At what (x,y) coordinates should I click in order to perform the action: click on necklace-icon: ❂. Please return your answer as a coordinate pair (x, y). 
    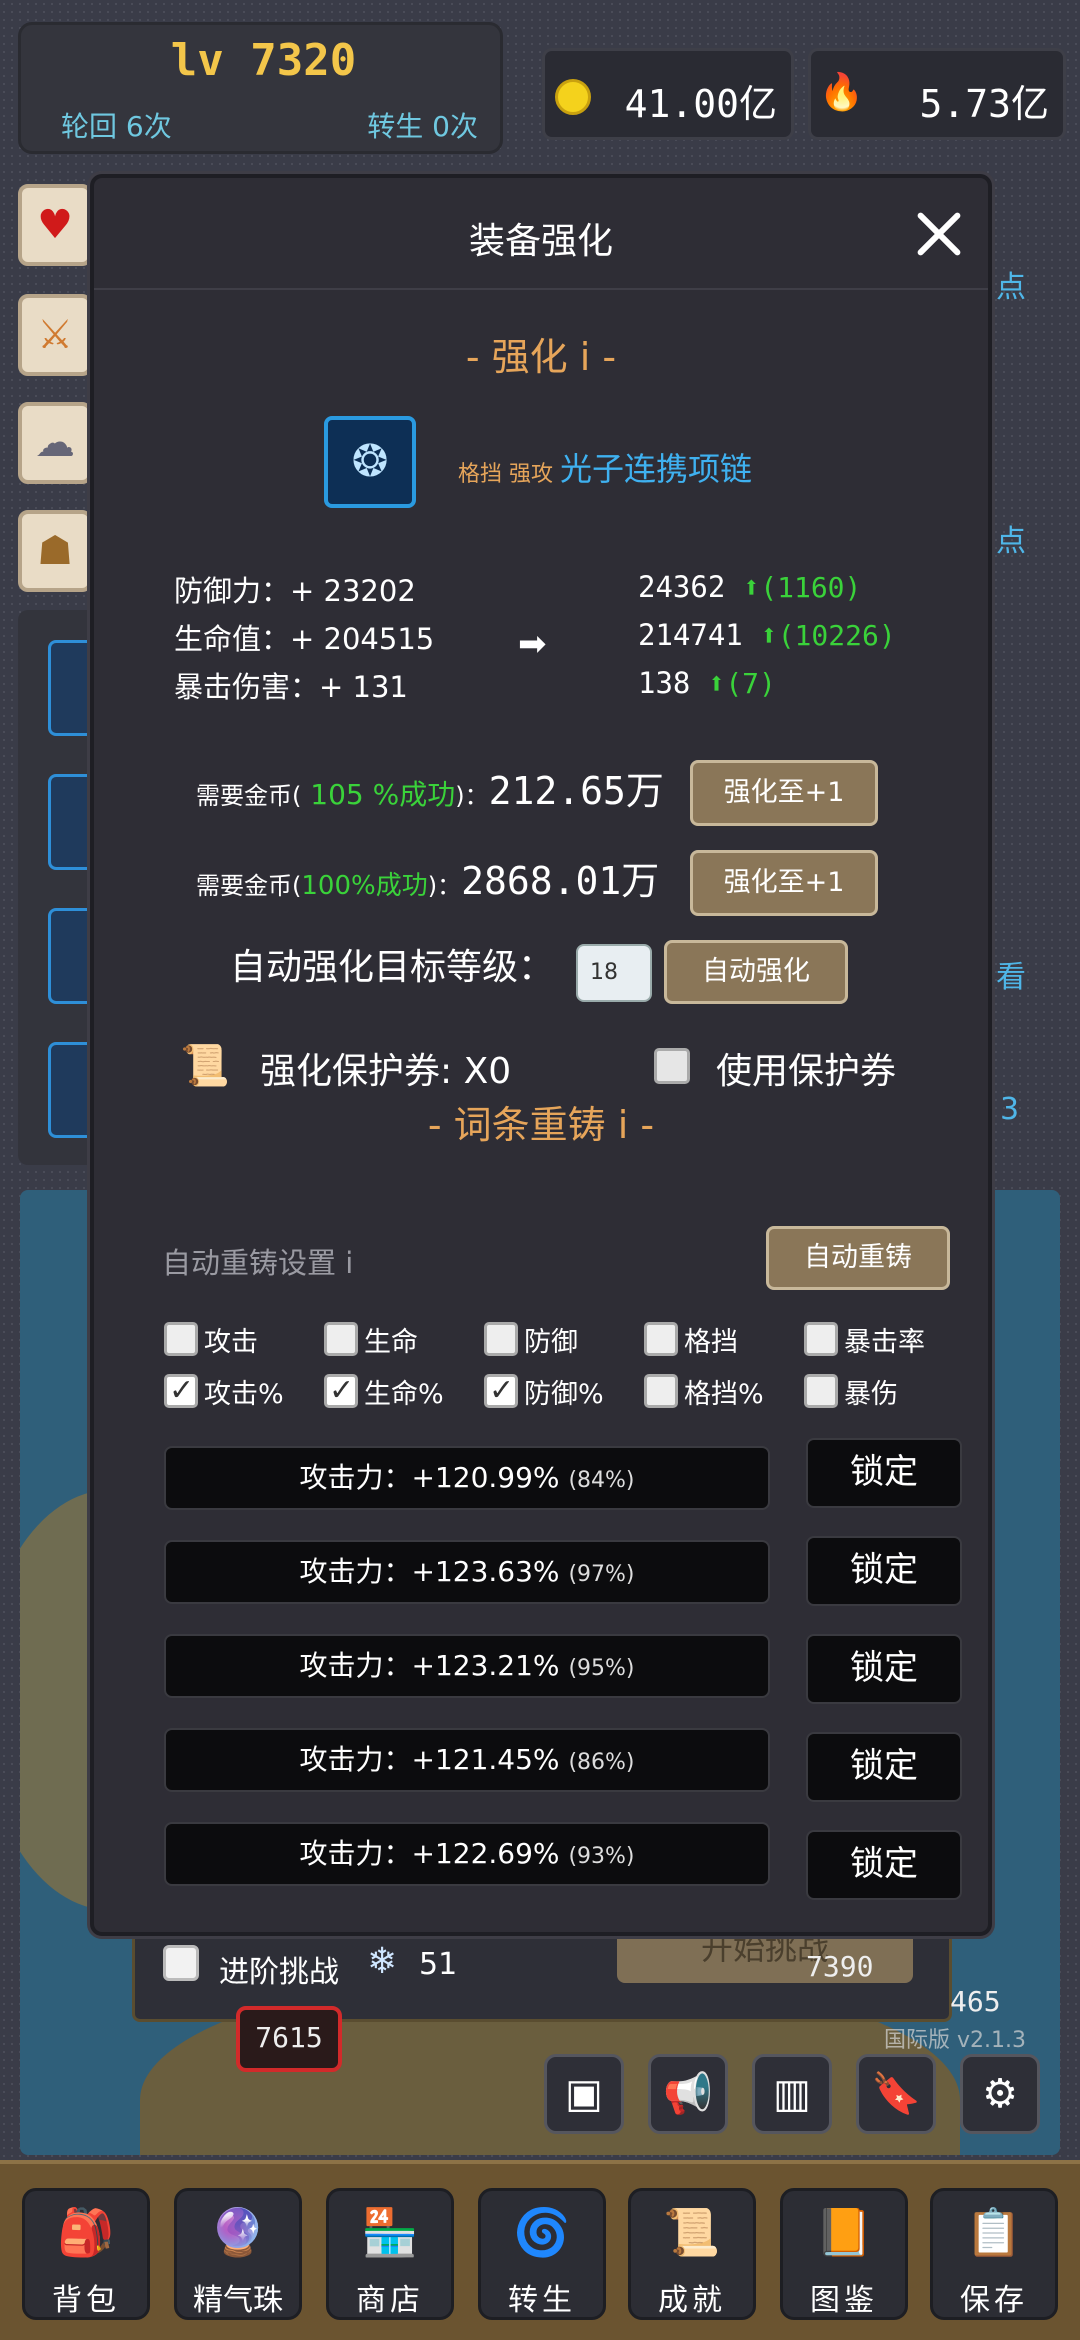
    Looking at the image, I should click on (370, 462).